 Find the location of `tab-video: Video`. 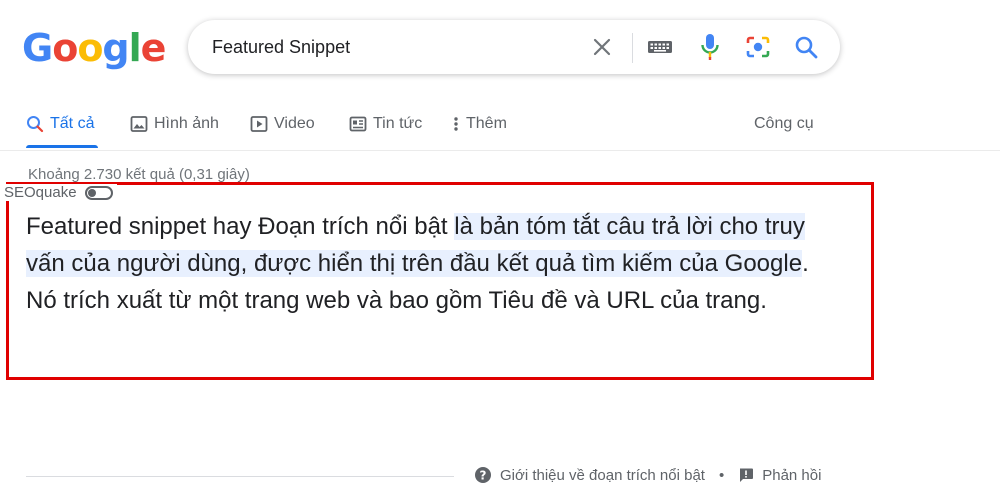

tab-video: Video is located at coordinates (282, 124).